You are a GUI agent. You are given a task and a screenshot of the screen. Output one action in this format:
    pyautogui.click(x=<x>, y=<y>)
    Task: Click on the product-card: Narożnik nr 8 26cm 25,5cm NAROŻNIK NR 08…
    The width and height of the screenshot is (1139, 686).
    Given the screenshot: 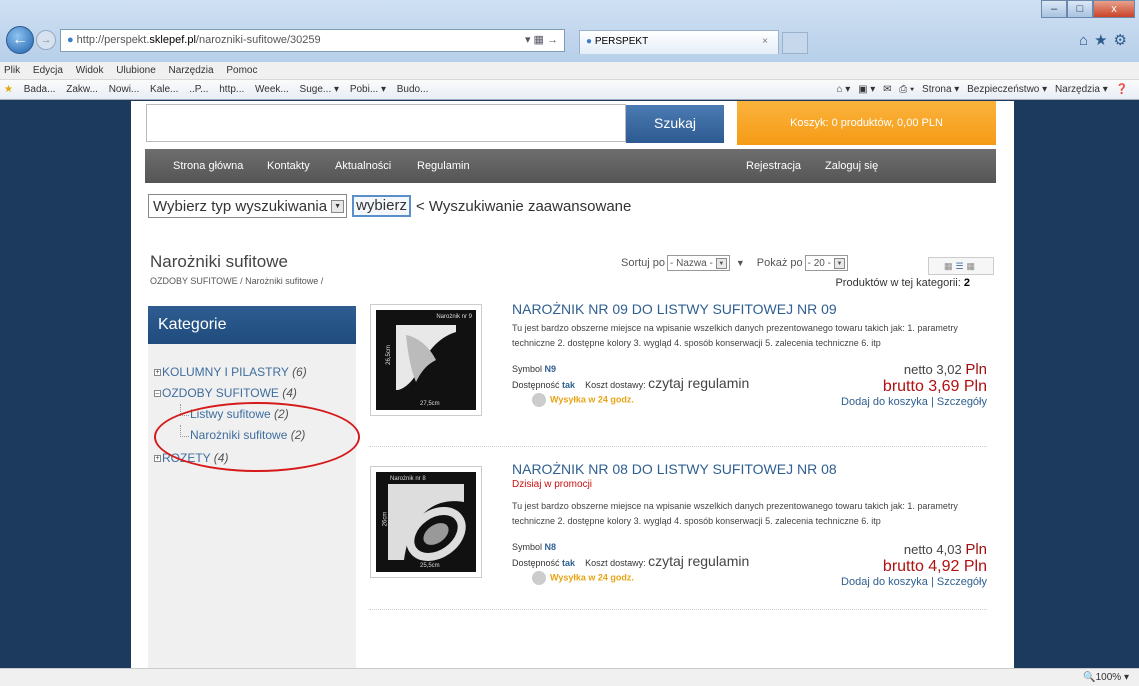 What is the action you would take?
    pyautogui.click(x=678, y=536)
    